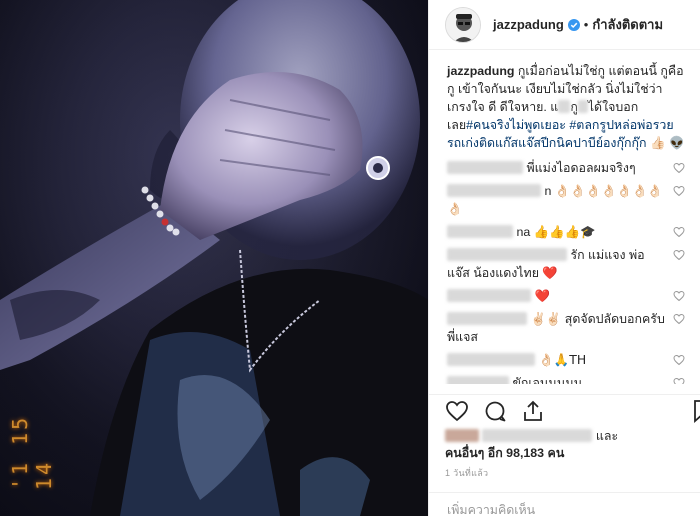 Image resolution: width=700 pixels, height=516 pixels. What do you see at coordinates (546, 318) in the screenshot?
I see `comment-emoji: ✌🏻✌🏻` at bounding box center [546, 318].